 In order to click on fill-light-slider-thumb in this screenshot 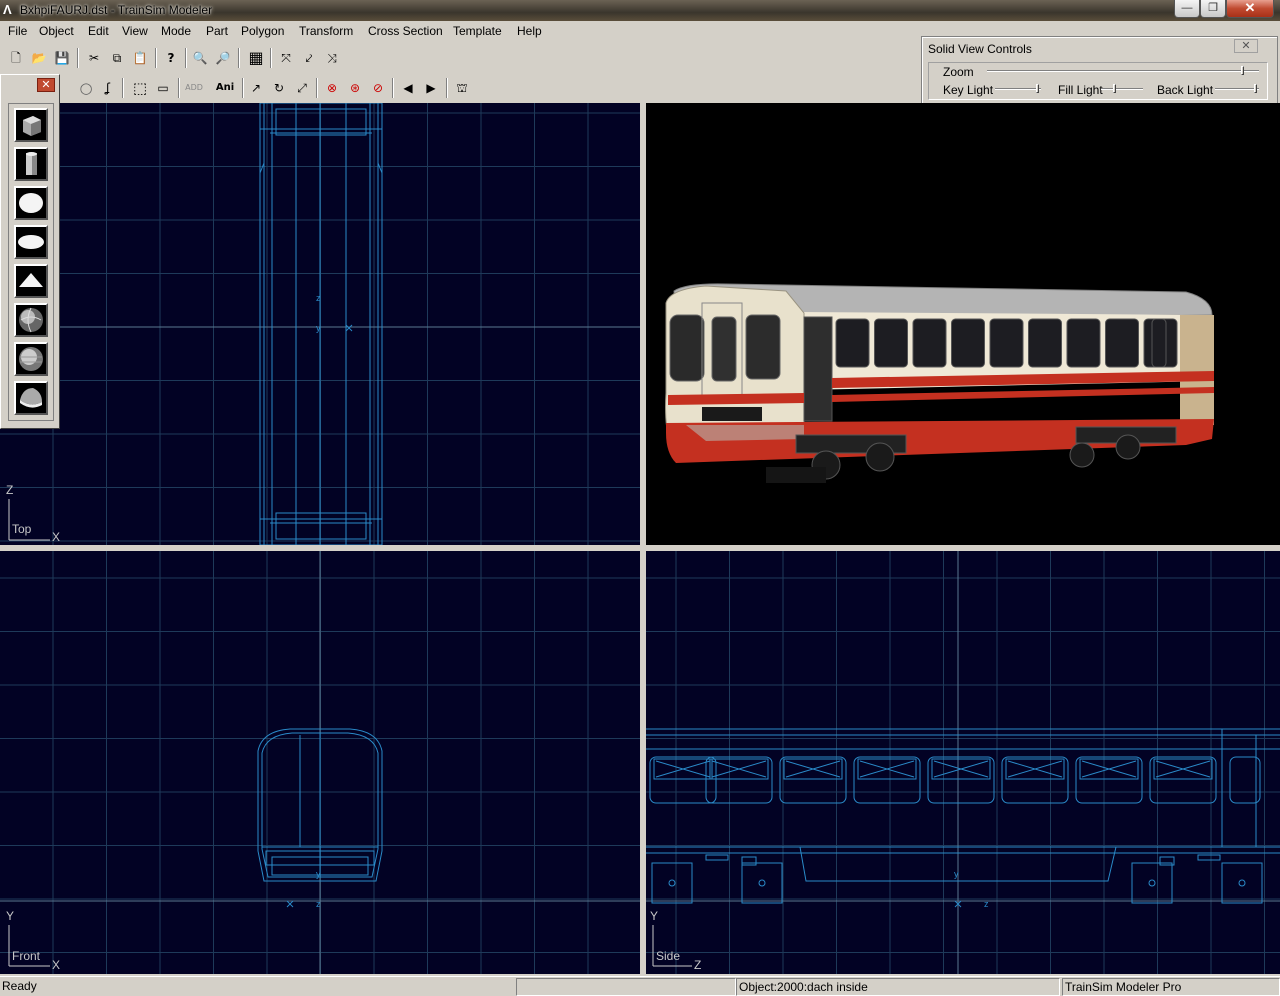, I will do `click(1115, 88)`.